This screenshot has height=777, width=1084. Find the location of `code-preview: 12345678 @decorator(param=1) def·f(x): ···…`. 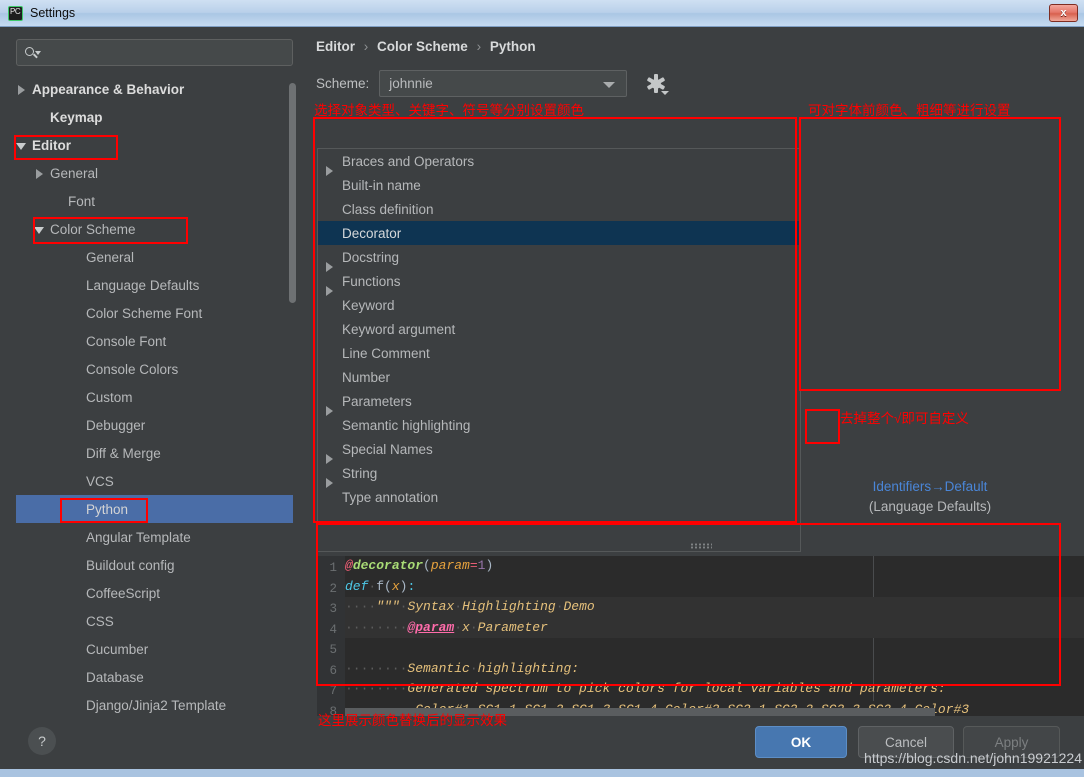

code-preview: 12345678 @decorator(param=1) def·f(x): ···… is located at coordinates (700, 636).